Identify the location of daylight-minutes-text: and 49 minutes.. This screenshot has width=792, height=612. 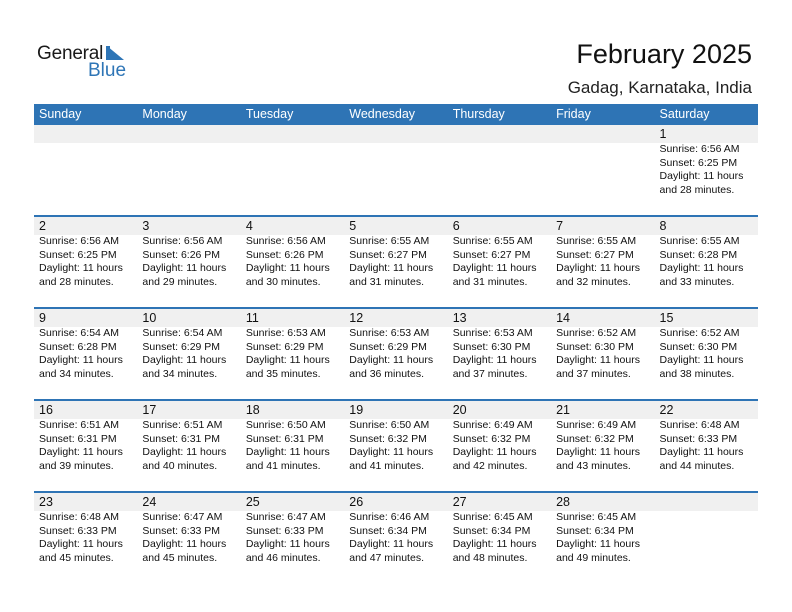
(593, 557).